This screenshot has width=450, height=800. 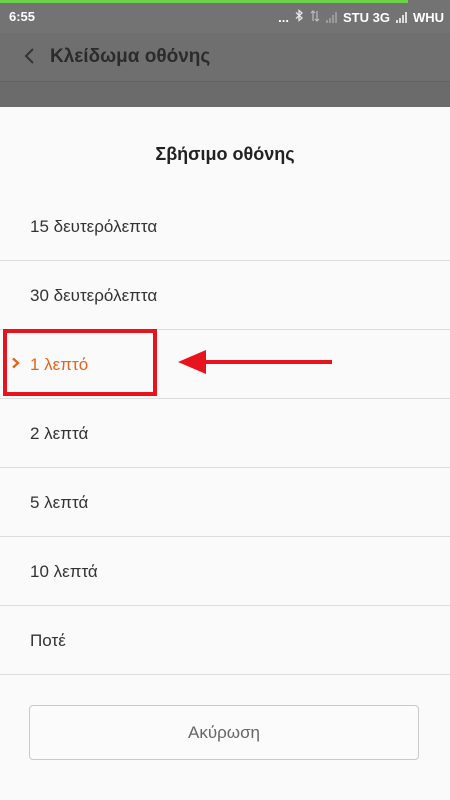 What do you see at coordinates (94, 295) in the screenshot?
I see `option-label: 30 δευτερόλεπτα` at bounding box center [94, 295].